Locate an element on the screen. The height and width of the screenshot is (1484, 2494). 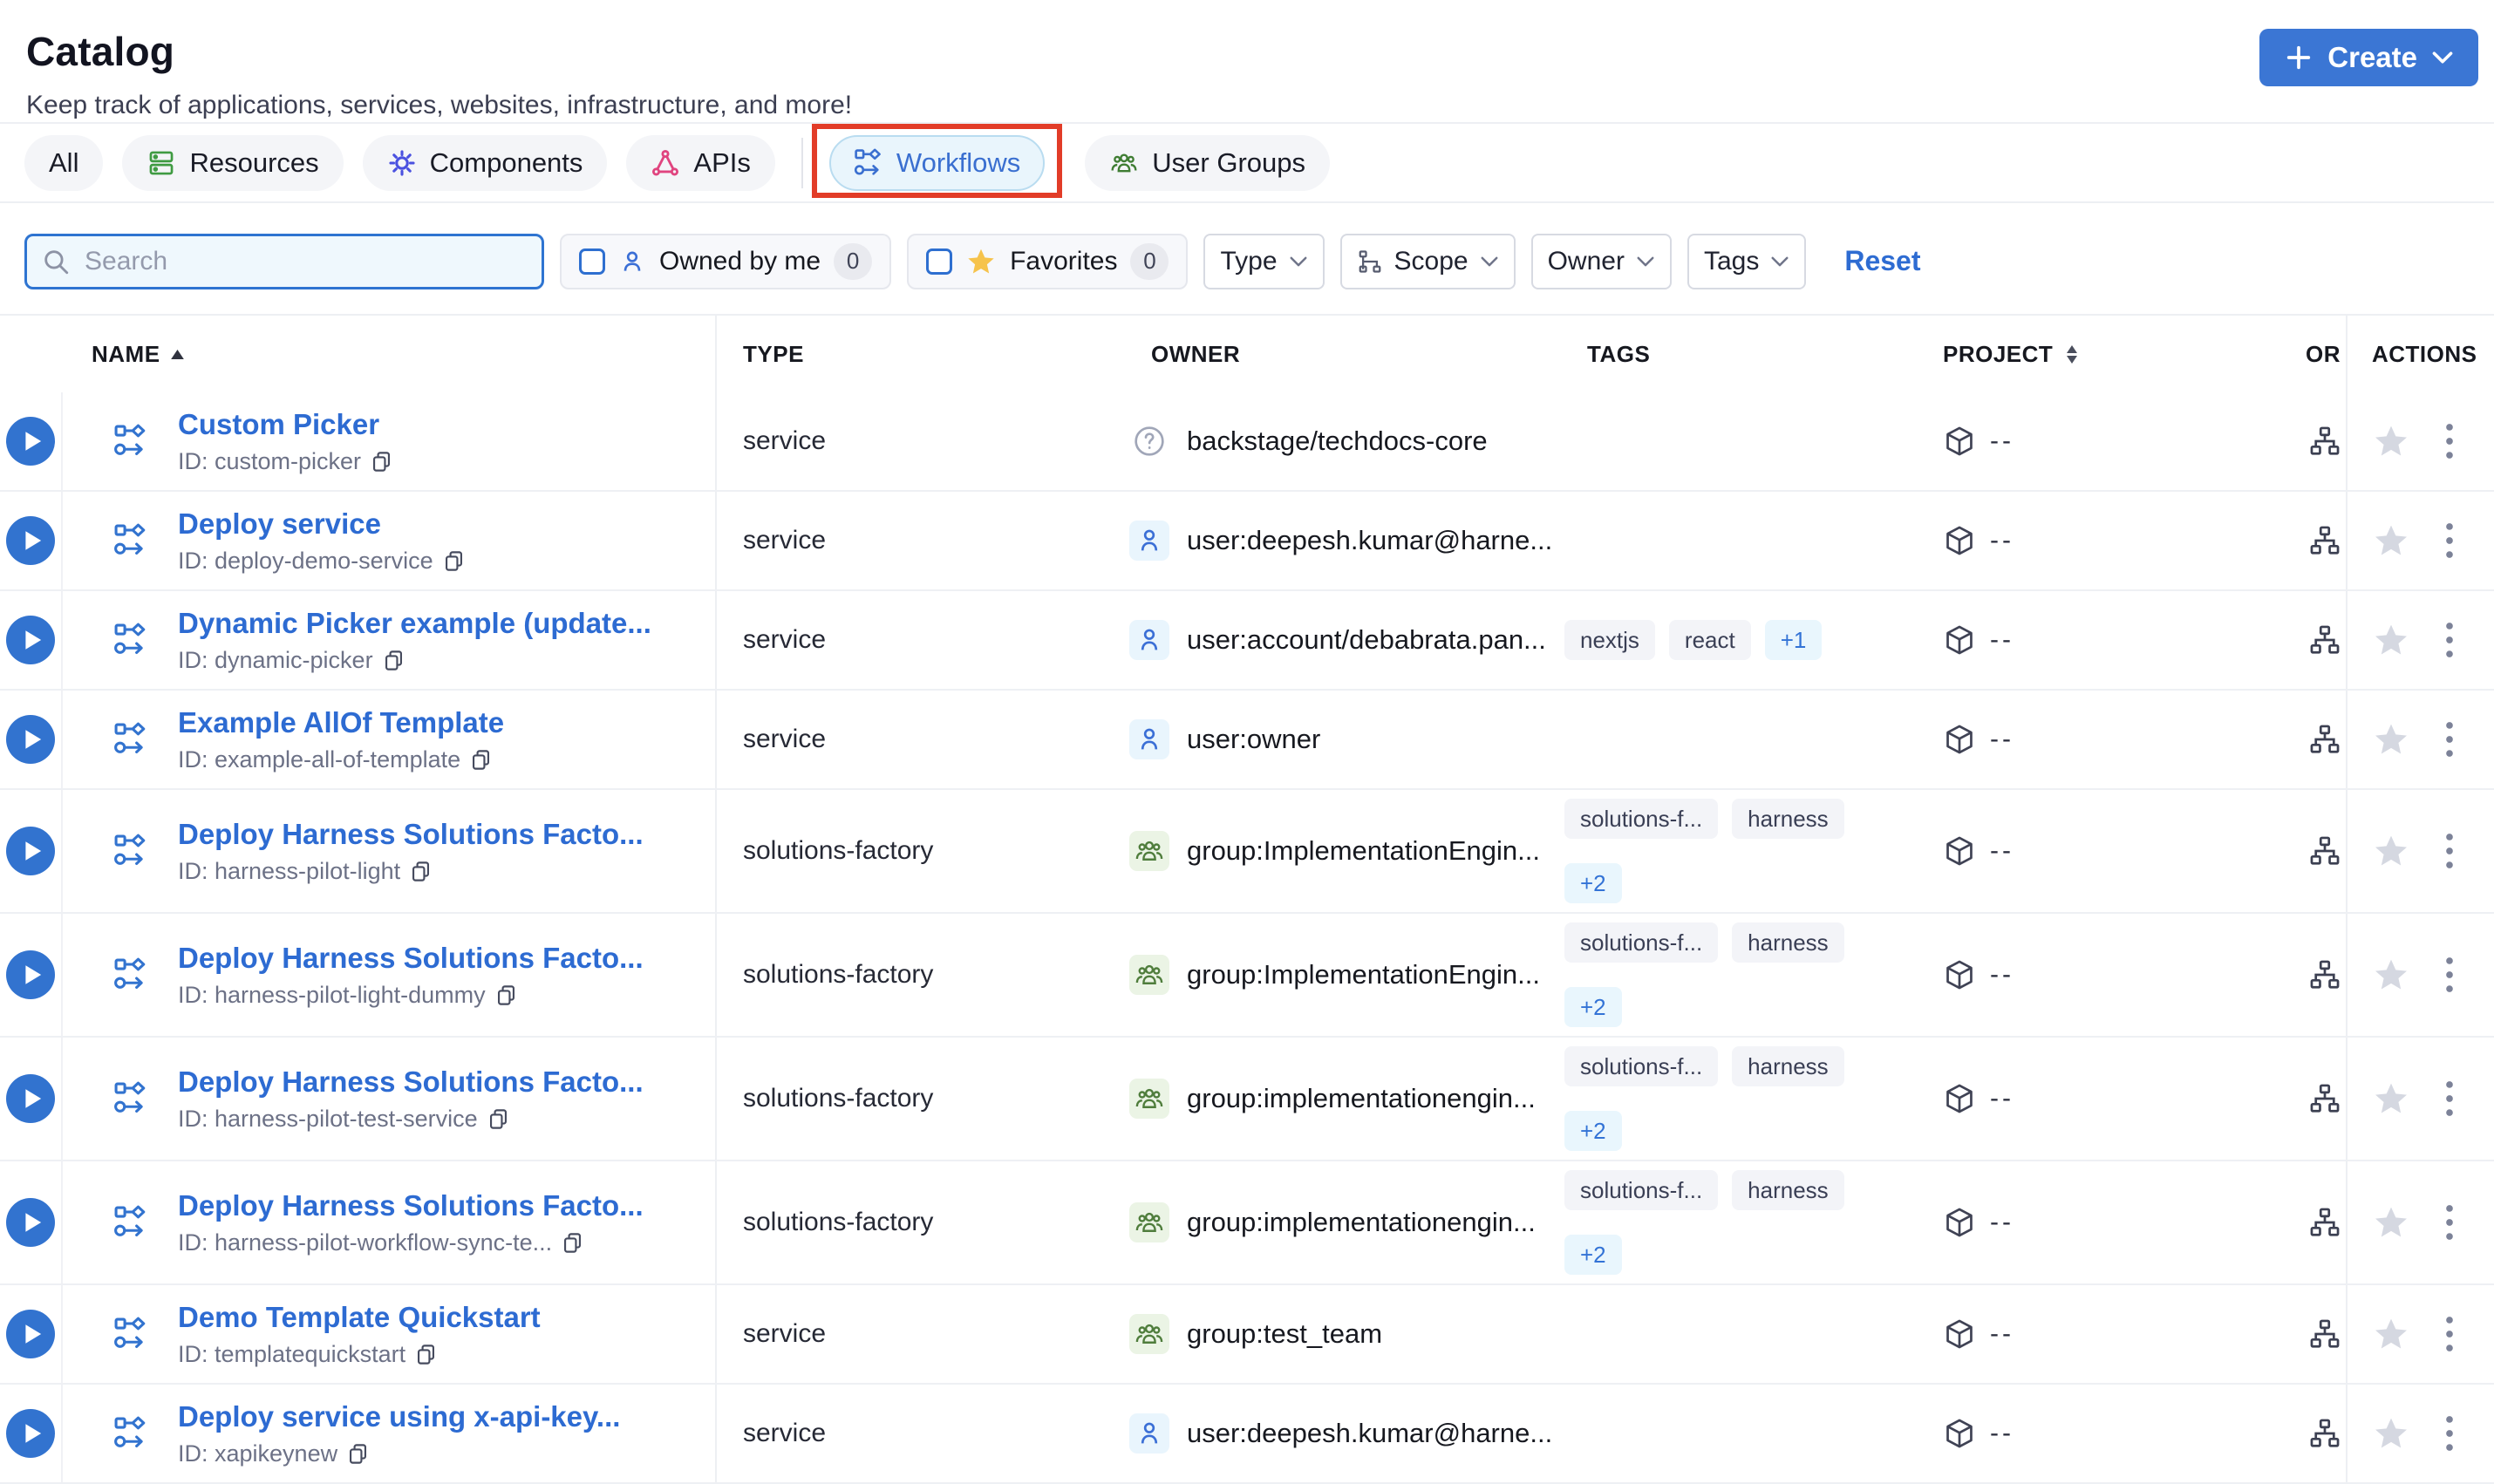
reset-filters-button: Reset is located at coordinates (1882, 261).